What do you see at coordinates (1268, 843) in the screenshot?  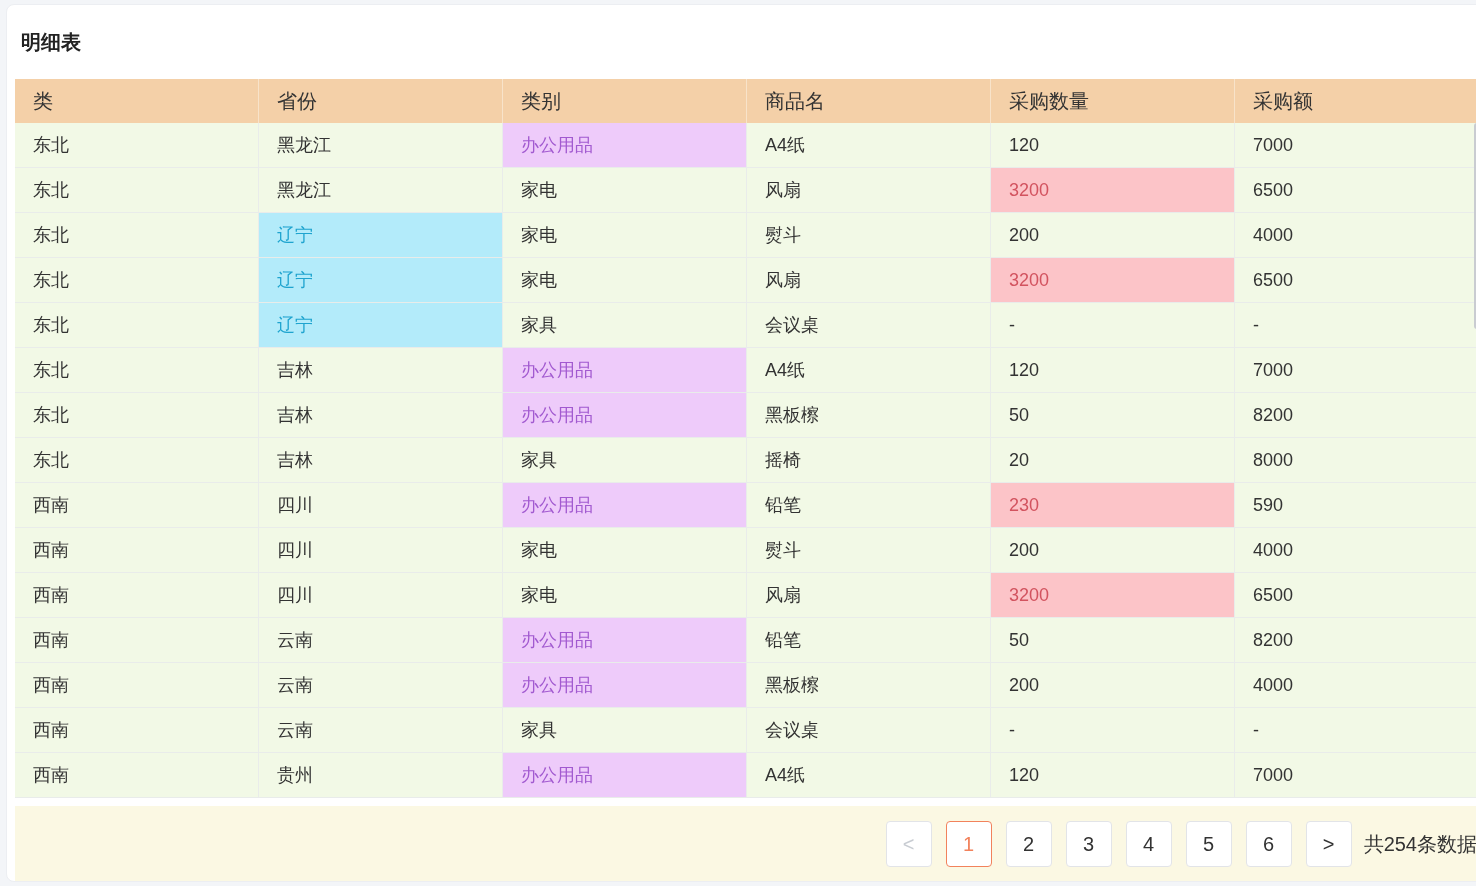 I see `page-button: 6` at bounding box center [1268, 843].